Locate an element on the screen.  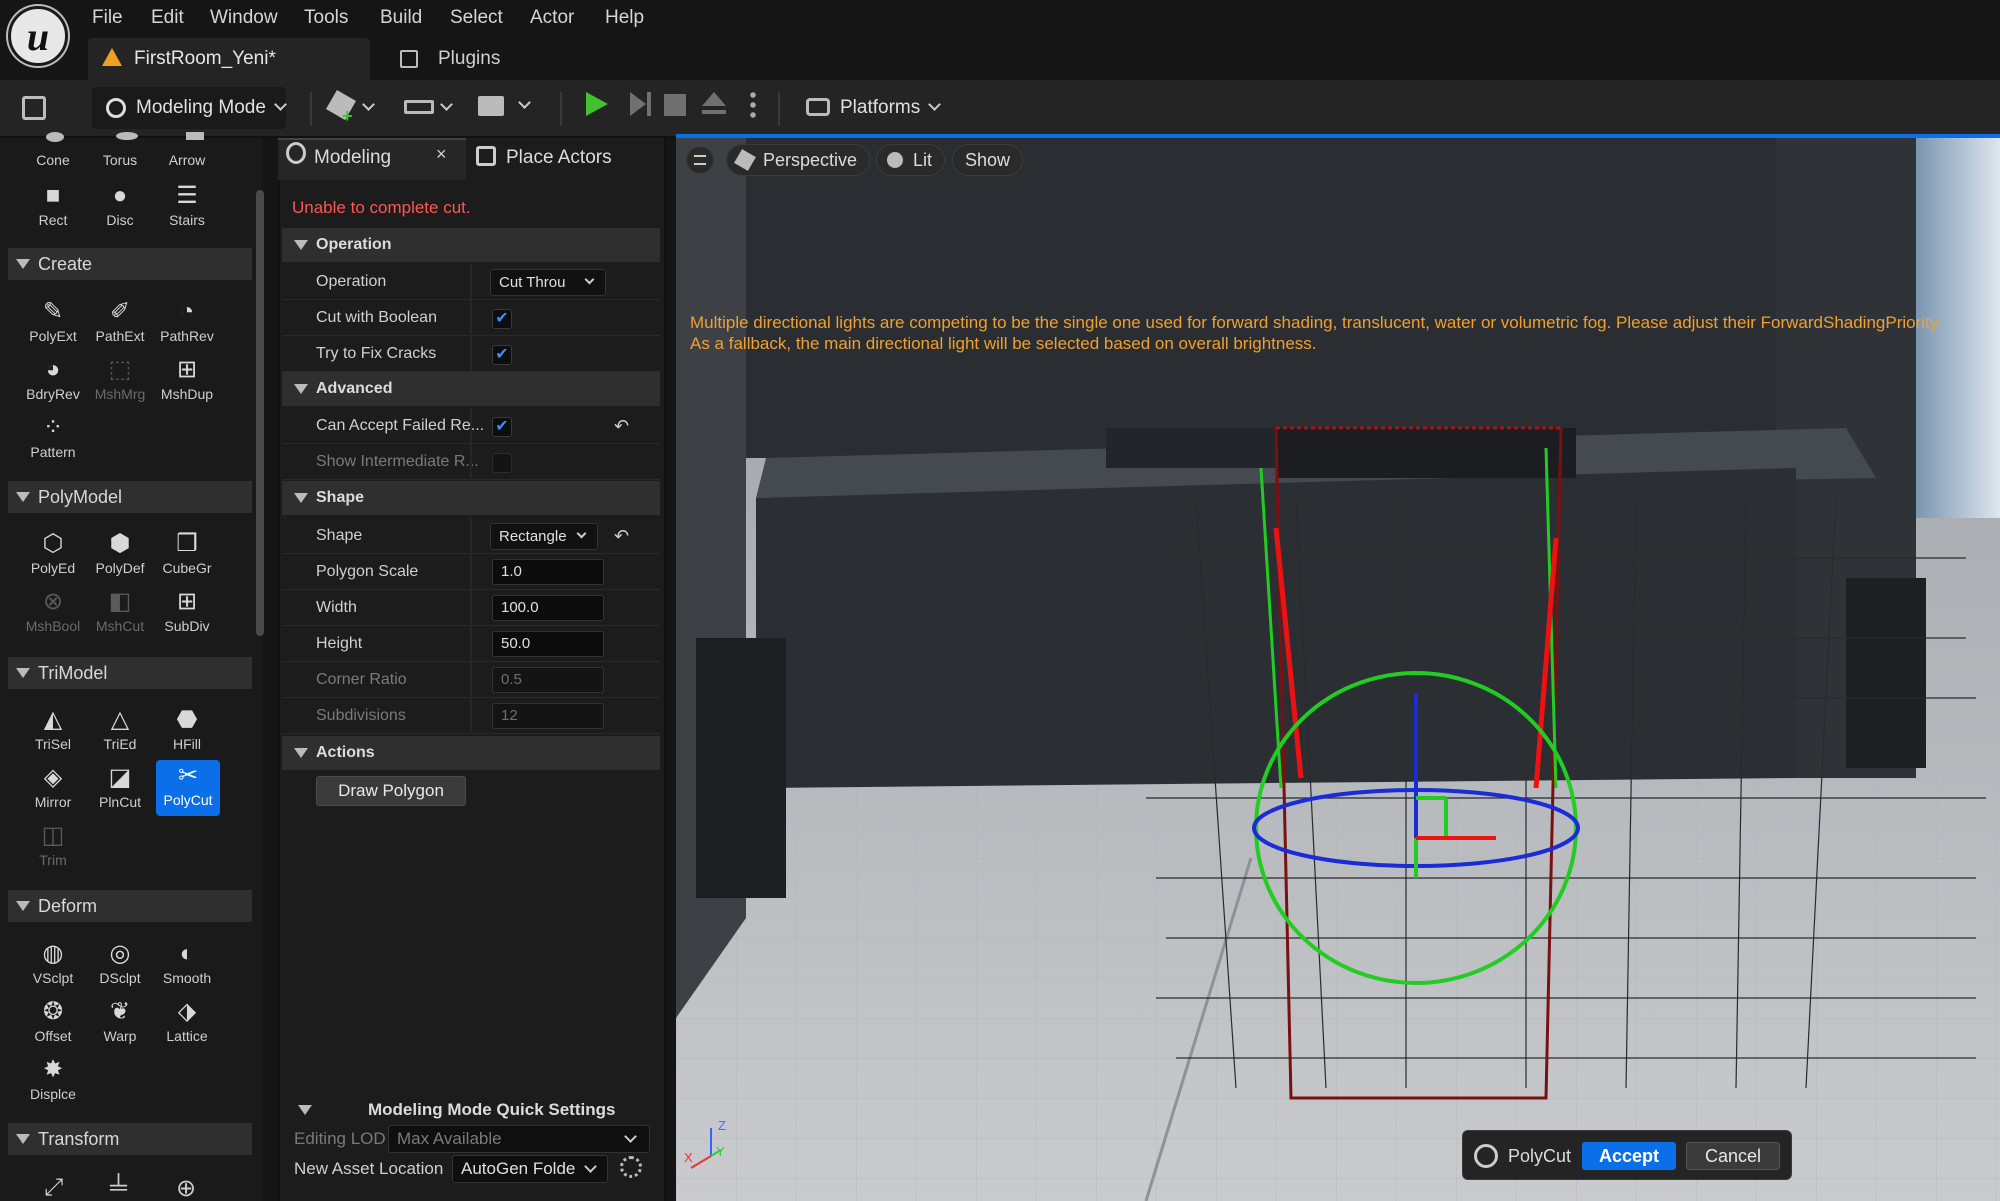
section-transform: Transform is located at coordinates (130, 1139).